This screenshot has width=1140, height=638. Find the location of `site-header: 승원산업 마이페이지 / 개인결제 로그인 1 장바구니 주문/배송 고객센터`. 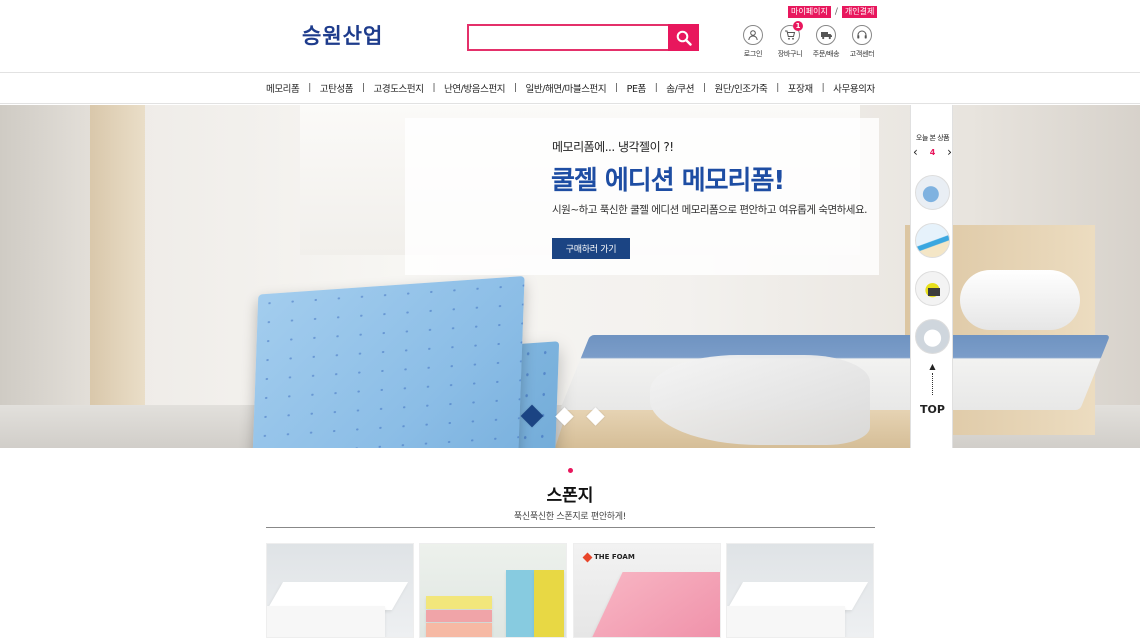

site-header: 승원산업 마이페이지 / 개인결제 로그인 1 장바구니 주문/배송 고객센터 is located at coordinates (570, 36).